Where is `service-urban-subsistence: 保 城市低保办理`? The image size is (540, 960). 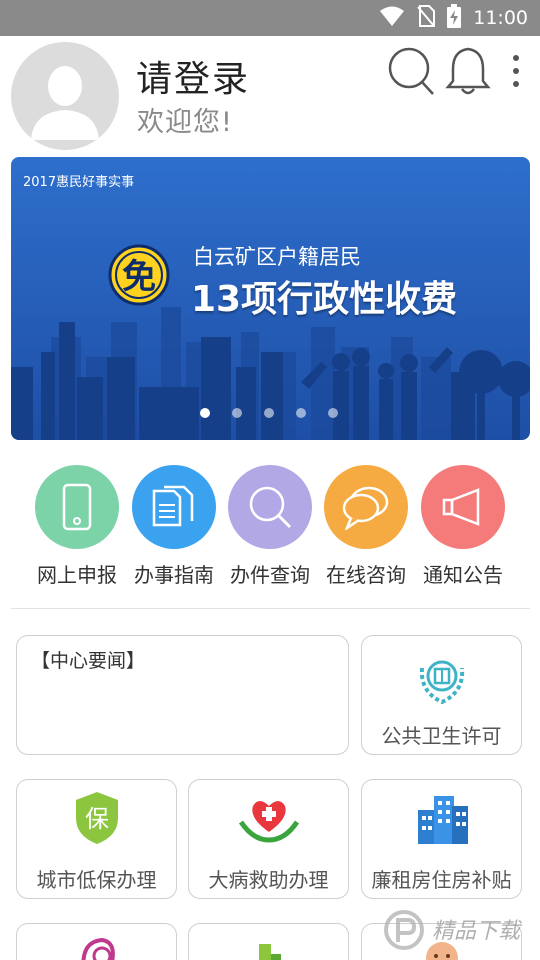
service-urban-subsistence: 保 城市低保办理 is located at coordinates (96, 839).